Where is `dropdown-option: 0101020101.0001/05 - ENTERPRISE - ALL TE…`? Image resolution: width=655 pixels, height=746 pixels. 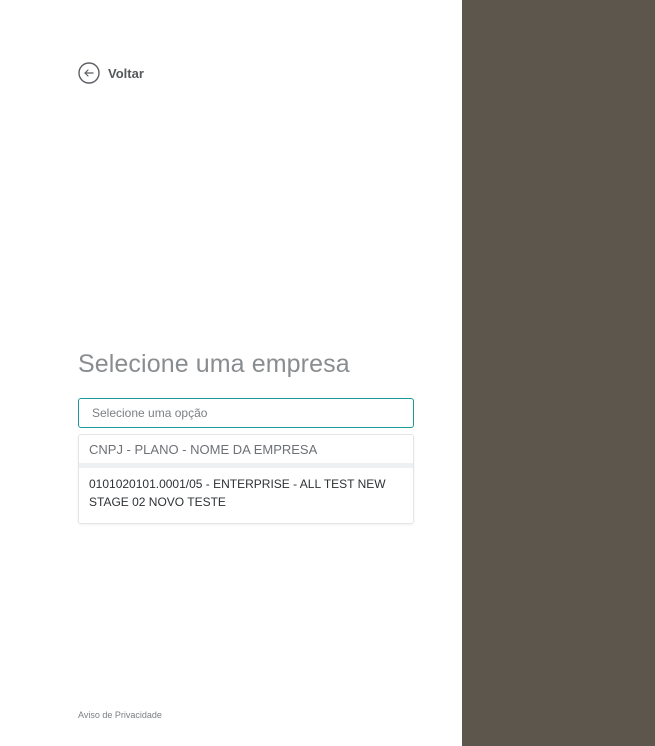
dropdown-option: 0101020101.0001/05 - ENTERPRISE - ALL TE… is located at coordinates (246, 495).